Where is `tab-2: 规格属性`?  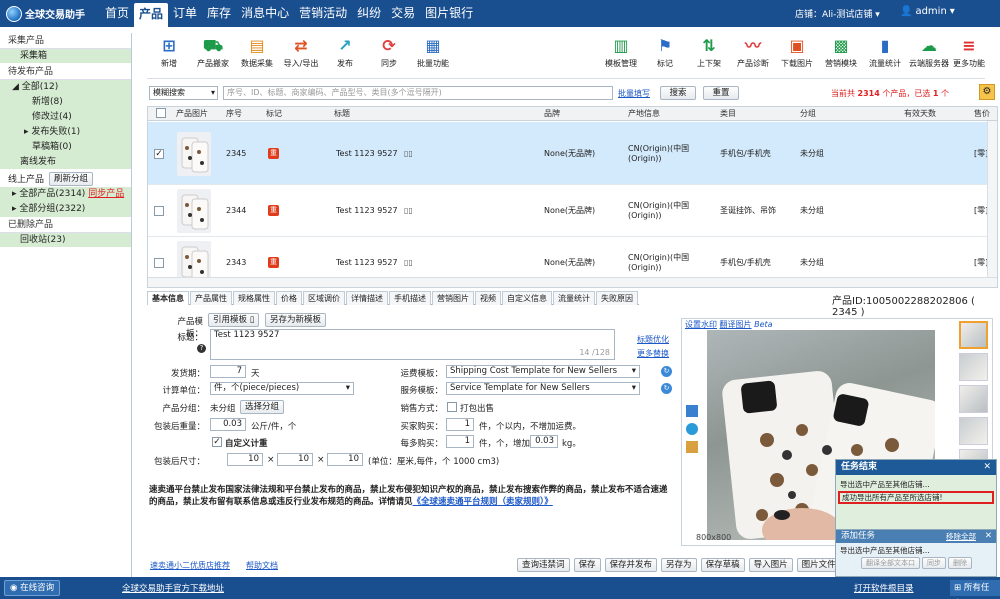 tab-2: 规格属性 is located at coordinates (254, 298).